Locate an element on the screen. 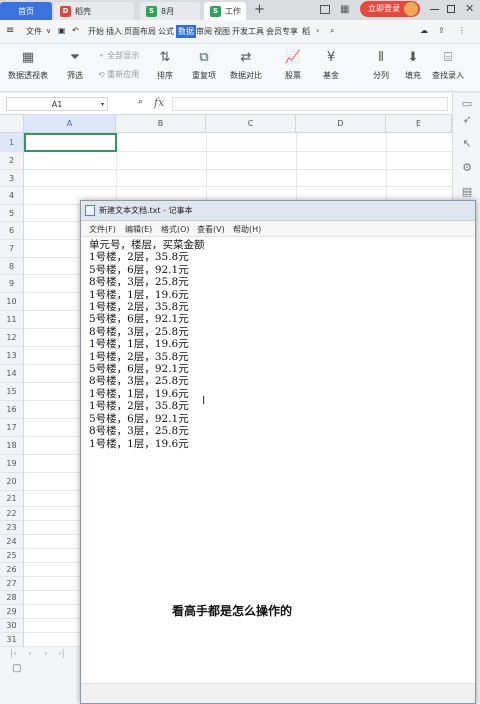 This screenshot has height=704, width=480. duplicate-button: ⧉ 重复项 is located at coordinates (204, 64).